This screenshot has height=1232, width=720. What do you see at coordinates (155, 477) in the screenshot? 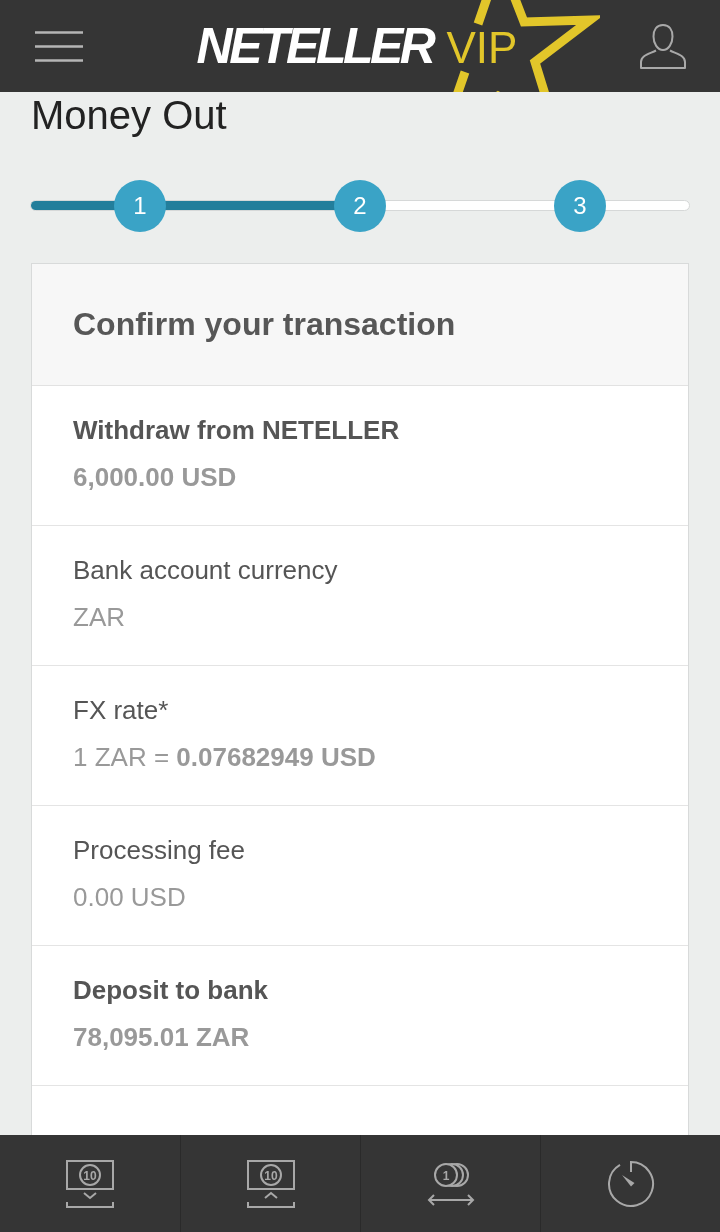
I see `detail-value: 6,000.00 USD` at bounding box center [155, 477].